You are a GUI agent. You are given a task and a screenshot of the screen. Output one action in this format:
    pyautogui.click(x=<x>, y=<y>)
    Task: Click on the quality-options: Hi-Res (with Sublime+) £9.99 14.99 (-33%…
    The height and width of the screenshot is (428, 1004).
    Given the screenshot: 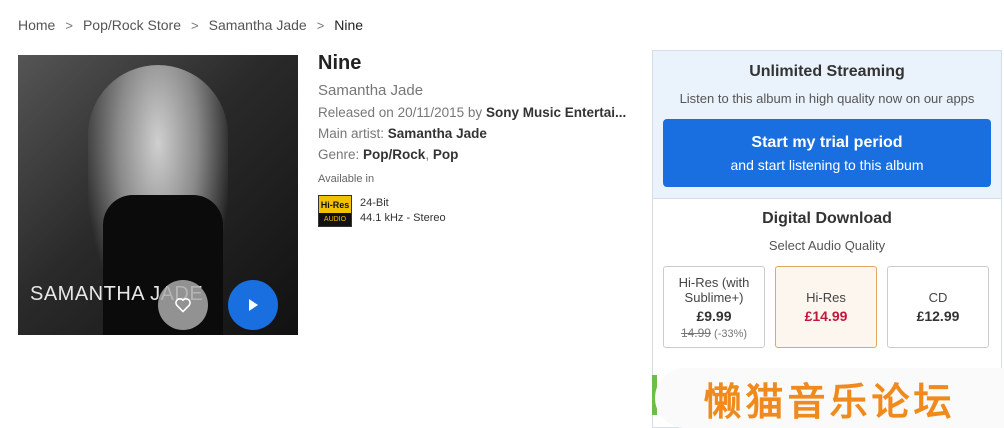 What is the action you would take?
    pyautogui.click(x=827, y=300)
    